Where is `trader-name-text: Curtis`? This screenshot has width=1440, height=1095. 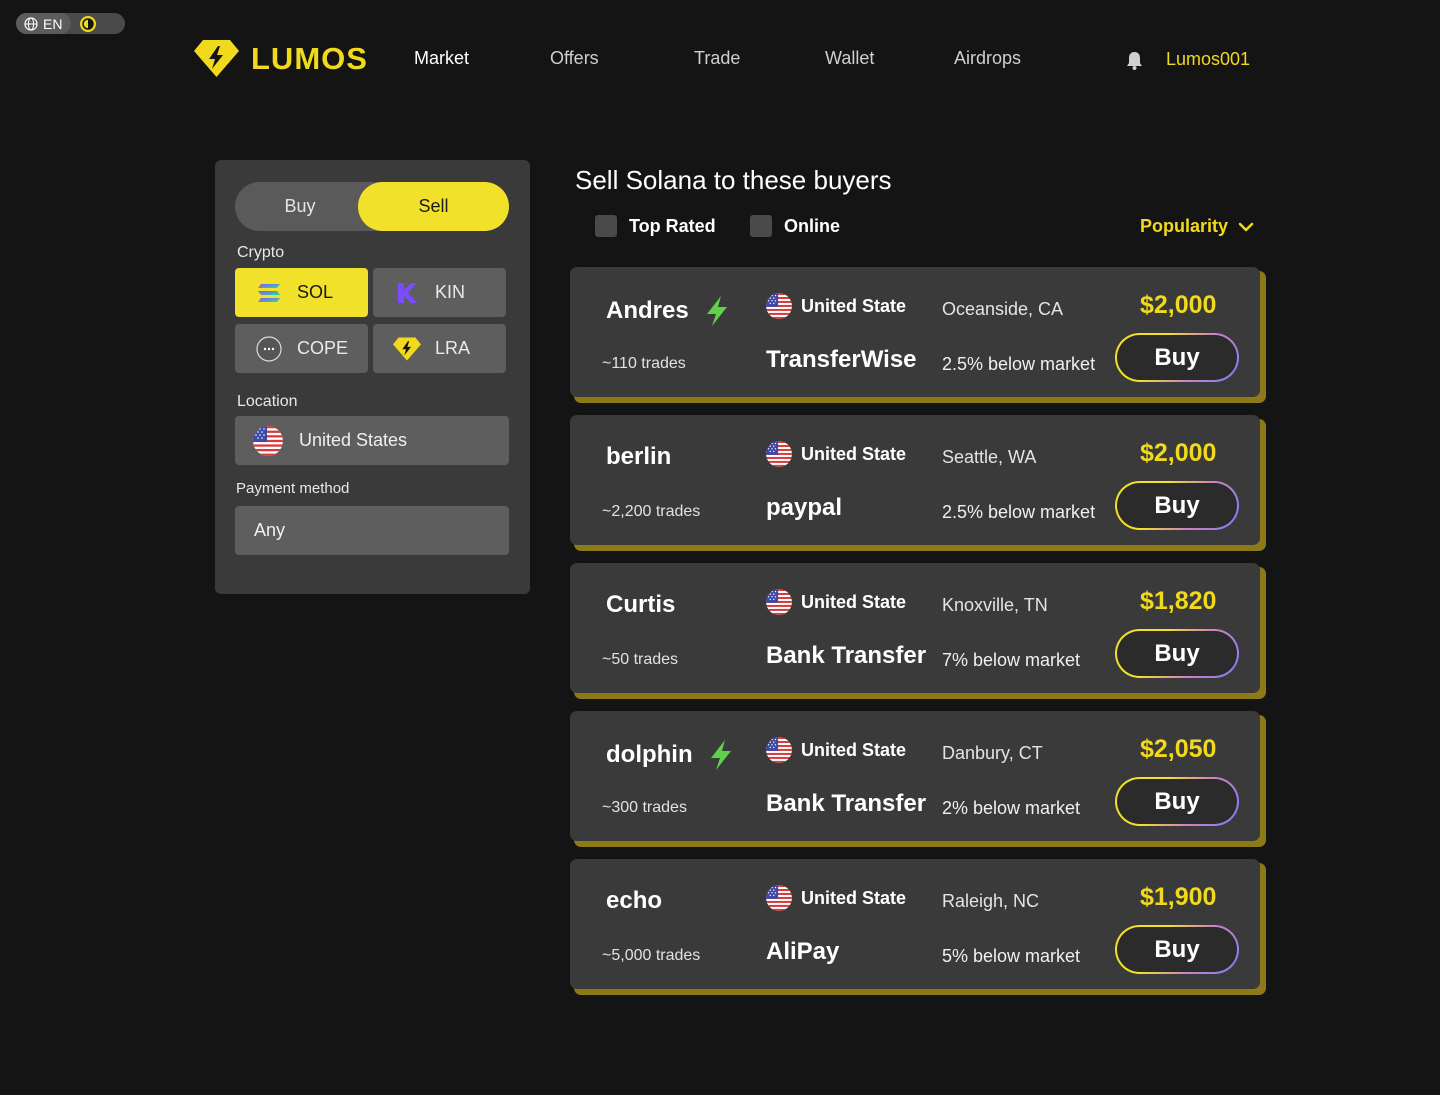 trader-name-text: Curtis is located at coordinates (641, 604).